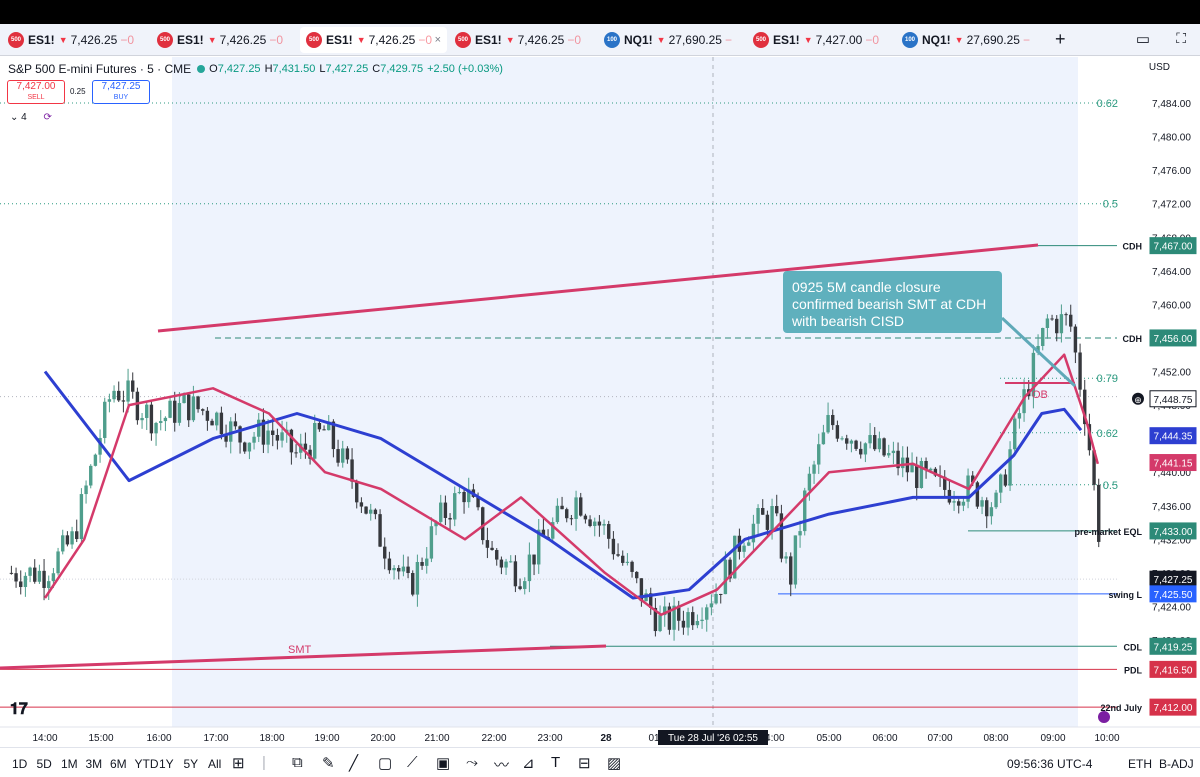 The image size is (1200, 777). What do you see at coordinates (44, 764) in the screenshot?
I see `range-5d: 5D` at bounding box center [44, 764].